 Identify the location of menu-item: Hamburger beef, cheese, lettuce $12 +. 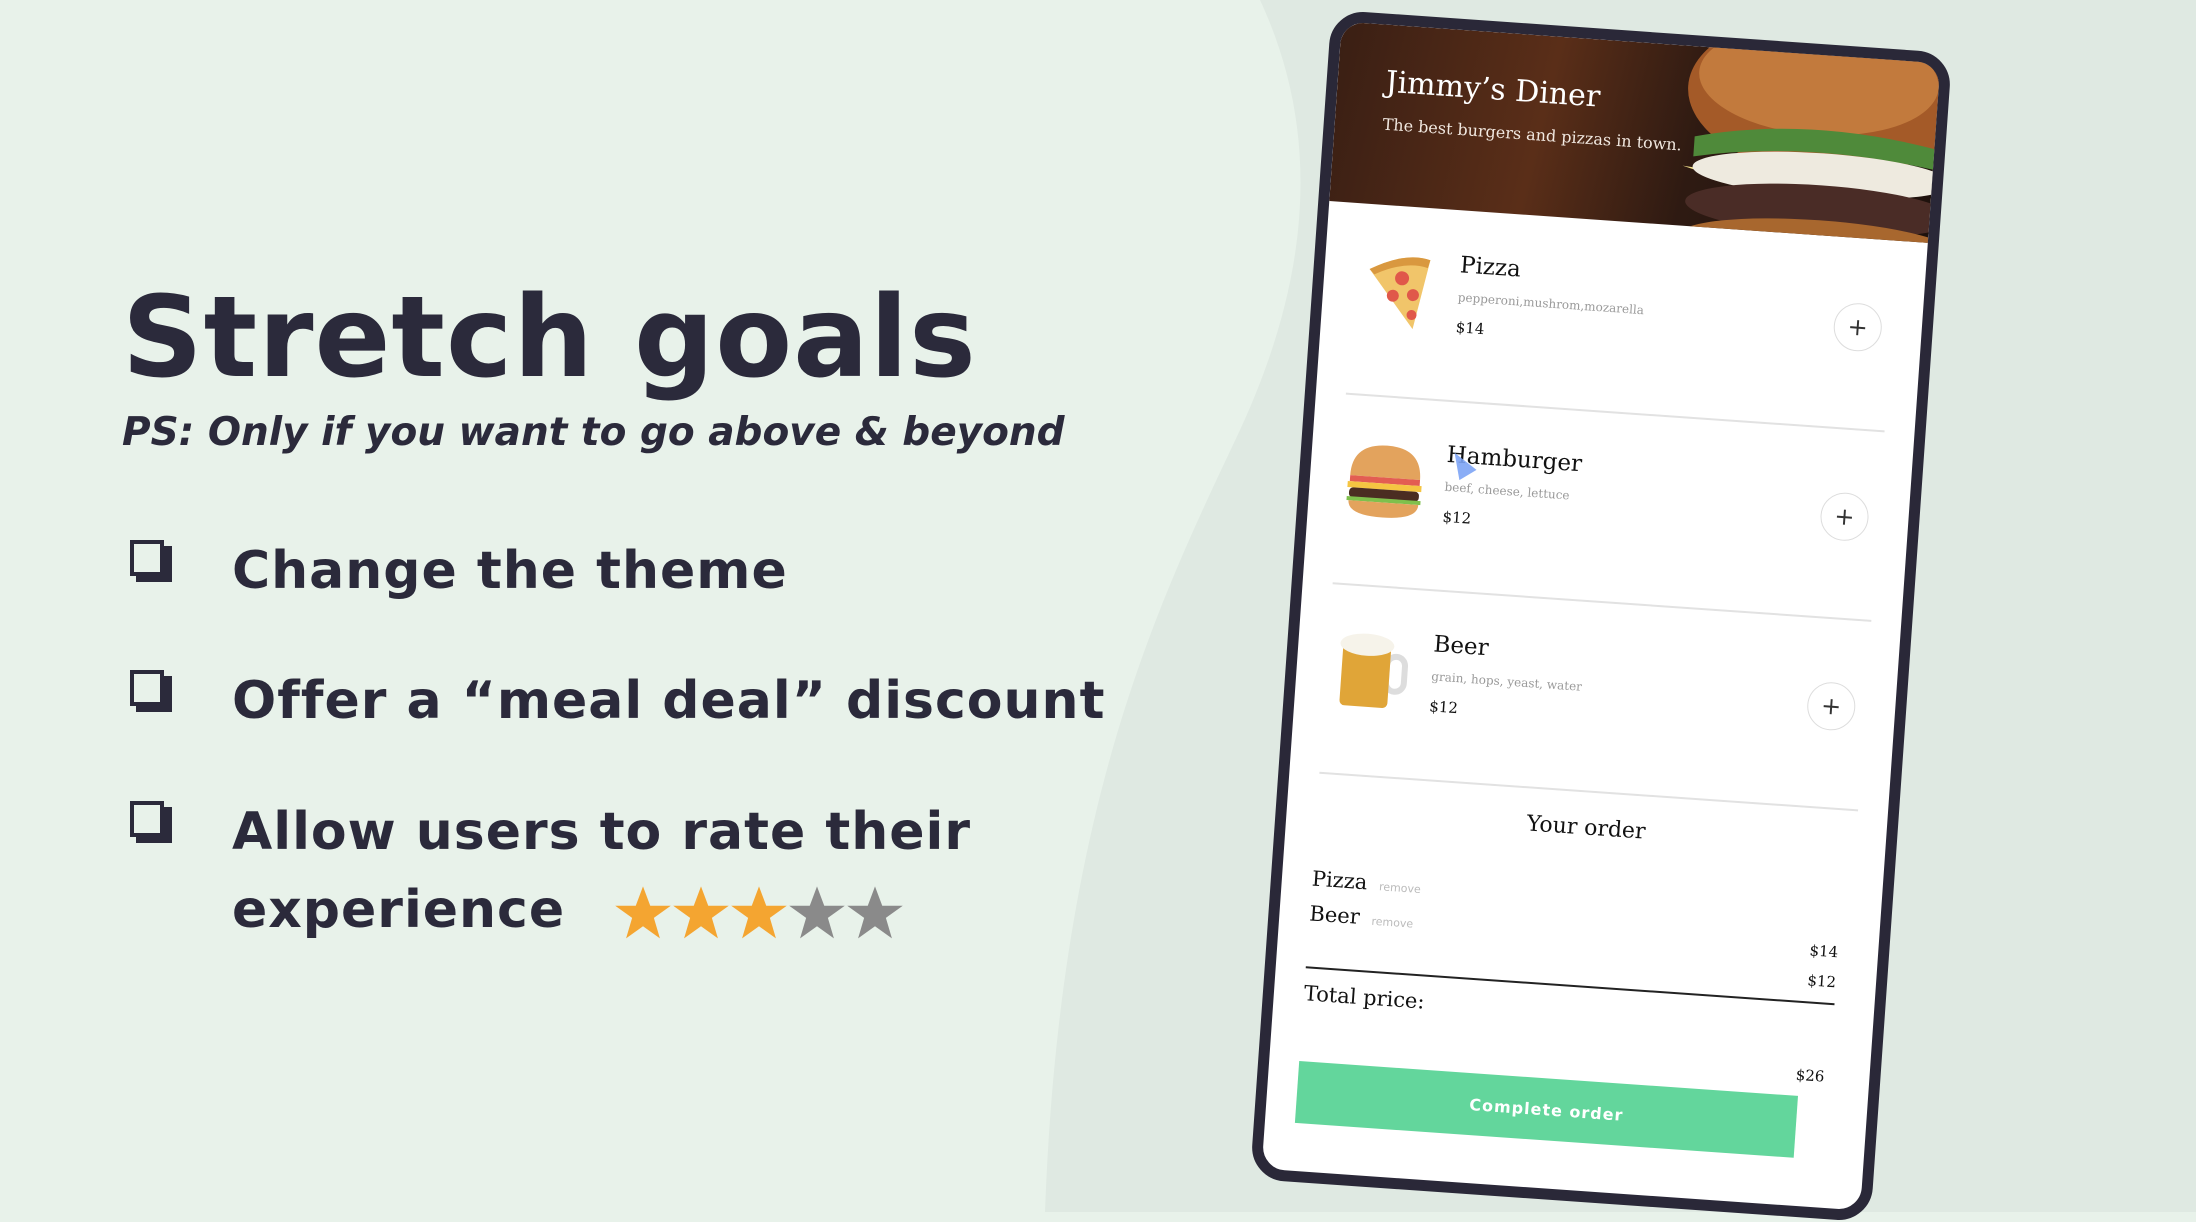
(1608, 511).